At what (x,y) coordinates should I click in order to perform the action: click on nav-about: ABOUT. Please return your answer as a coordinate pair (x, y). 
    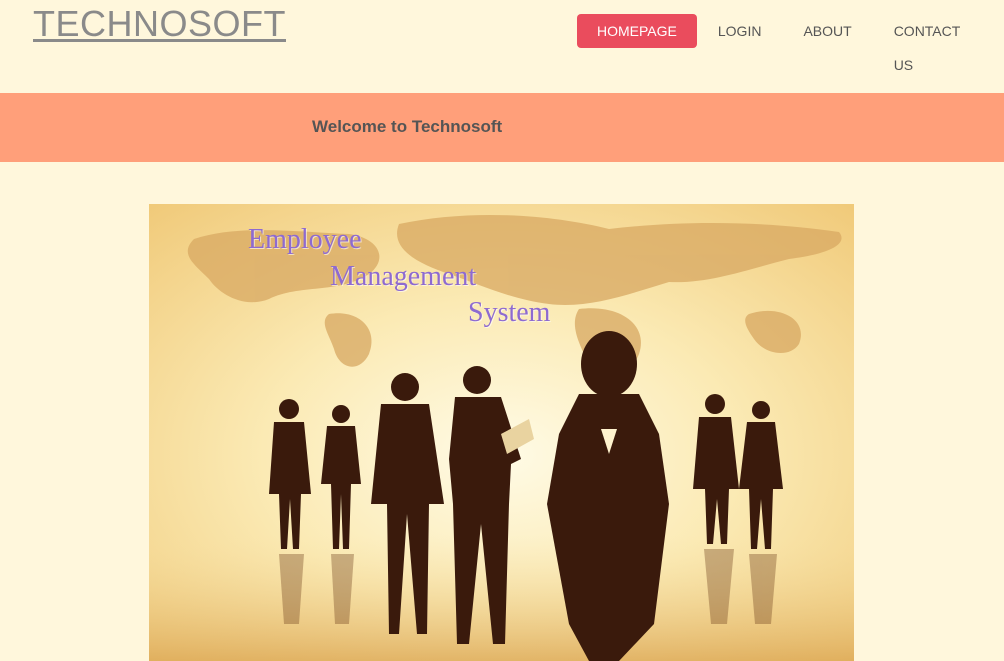
    Looking at the image, I should click on (827, 31).